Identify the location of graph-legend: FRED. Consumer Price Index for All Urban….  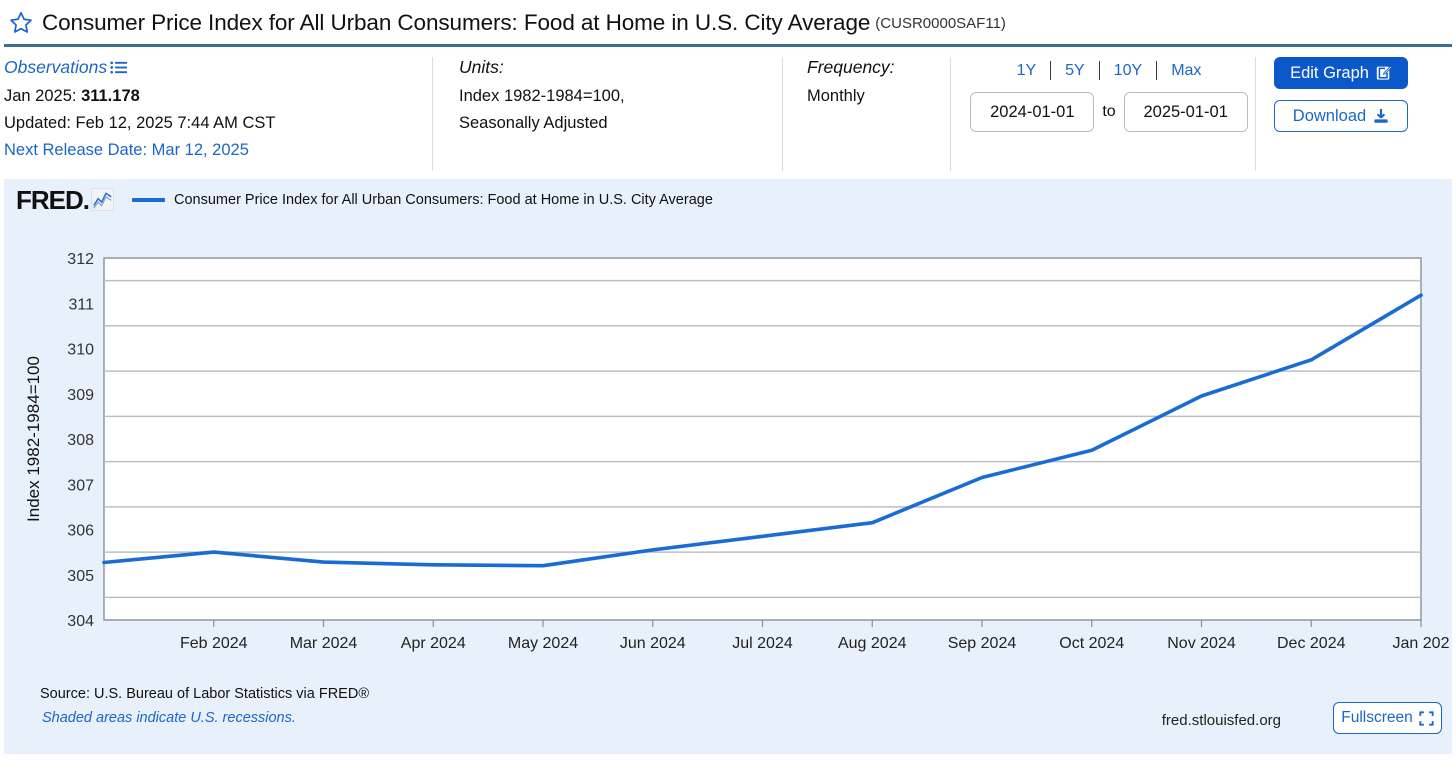
(728, 196).